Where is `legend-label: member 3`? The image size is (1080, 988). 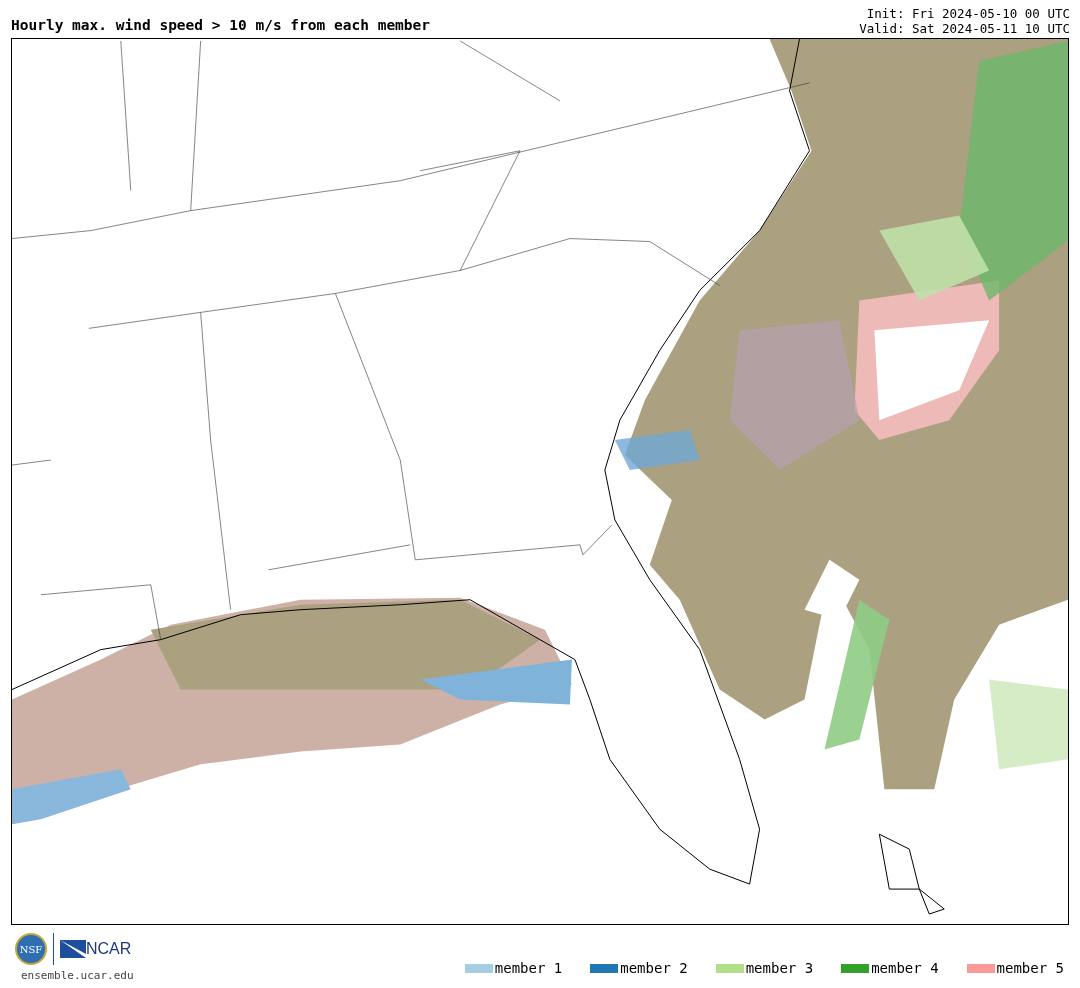 legend-label: member 3 is located at coordinates (779, 968).